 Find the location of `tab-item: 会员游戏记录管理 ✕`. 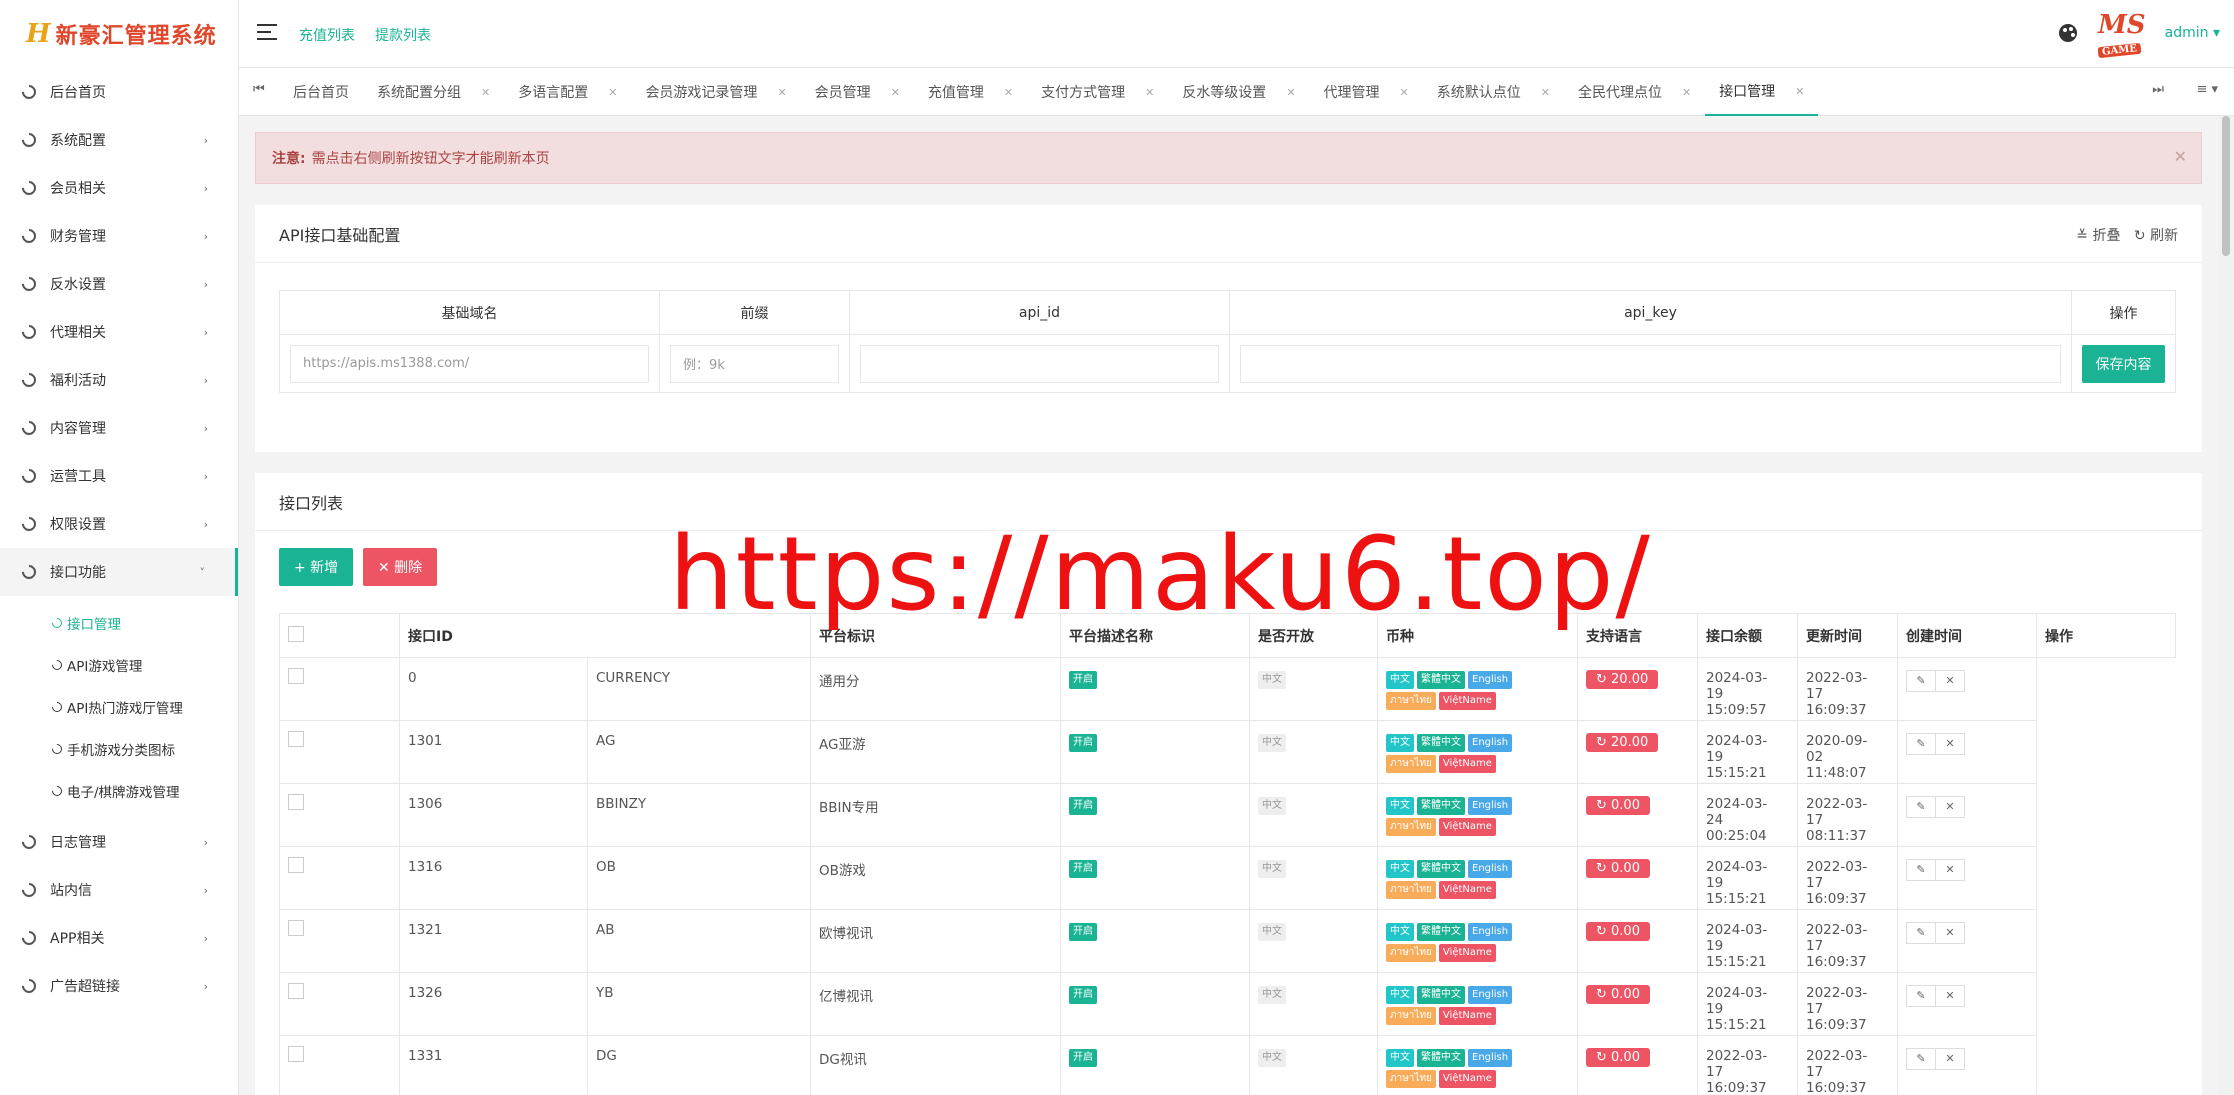

tab-item: 会员游戏记录管理 ✕ is located at coordinates (715, 92).